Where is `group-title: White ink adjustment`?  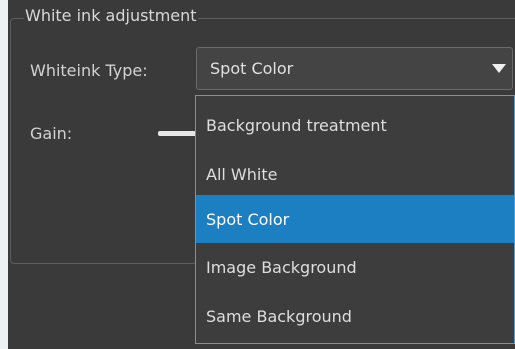
group-title: White ink adjustment is located at coordinates (111, 16).